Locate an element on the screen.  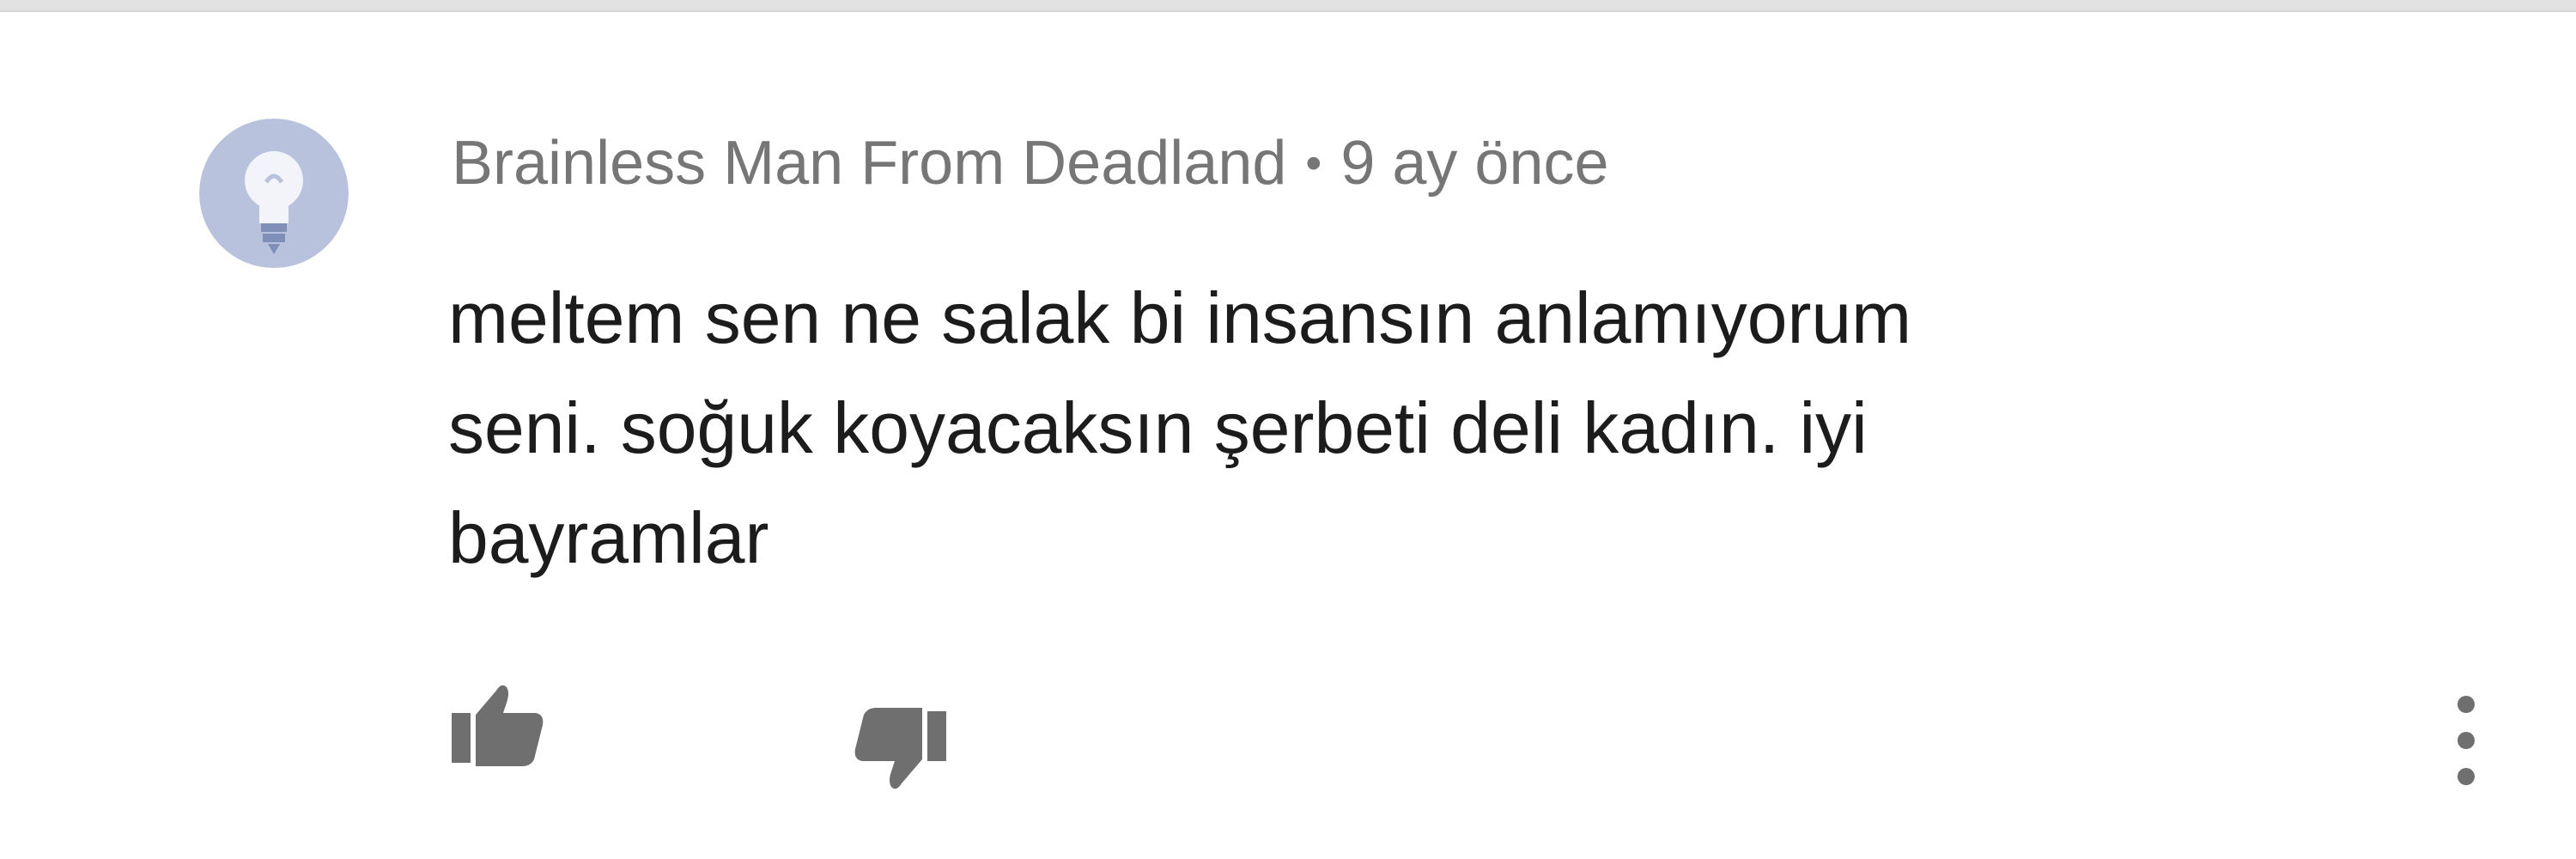
avatar is located at coordinates (274, 193).